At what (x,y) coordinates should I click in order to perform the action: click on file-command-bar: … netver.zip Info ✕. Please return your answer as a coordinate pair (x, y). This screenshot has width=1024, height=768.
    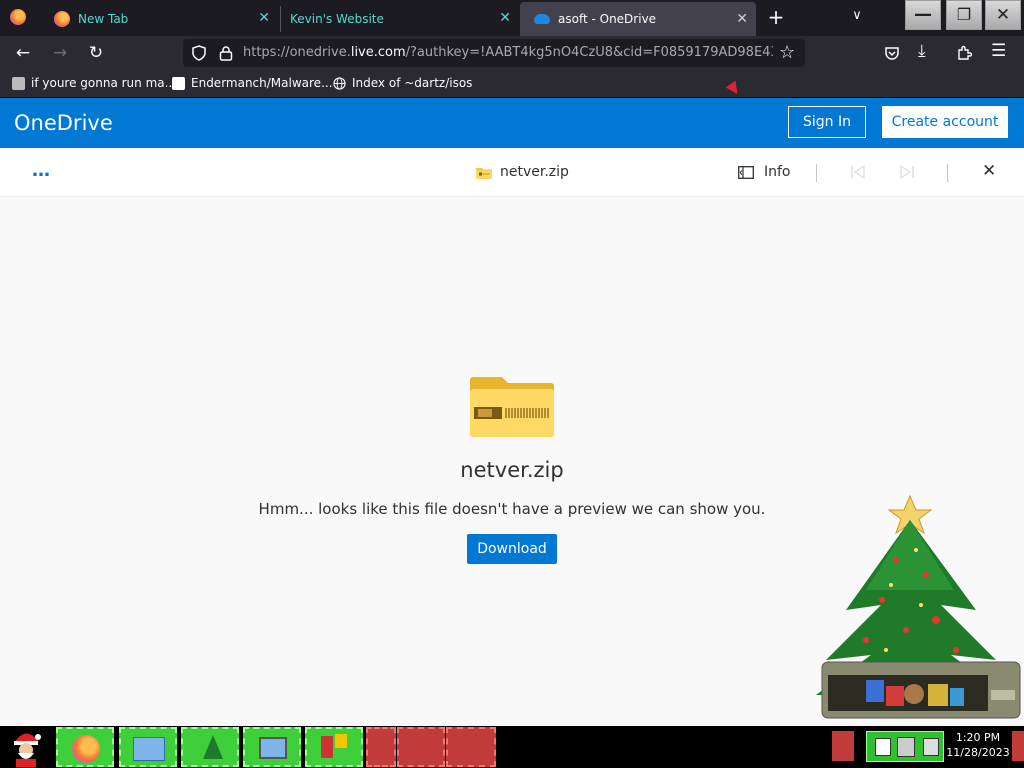
    Looking at the image, I should click on (512, 172).